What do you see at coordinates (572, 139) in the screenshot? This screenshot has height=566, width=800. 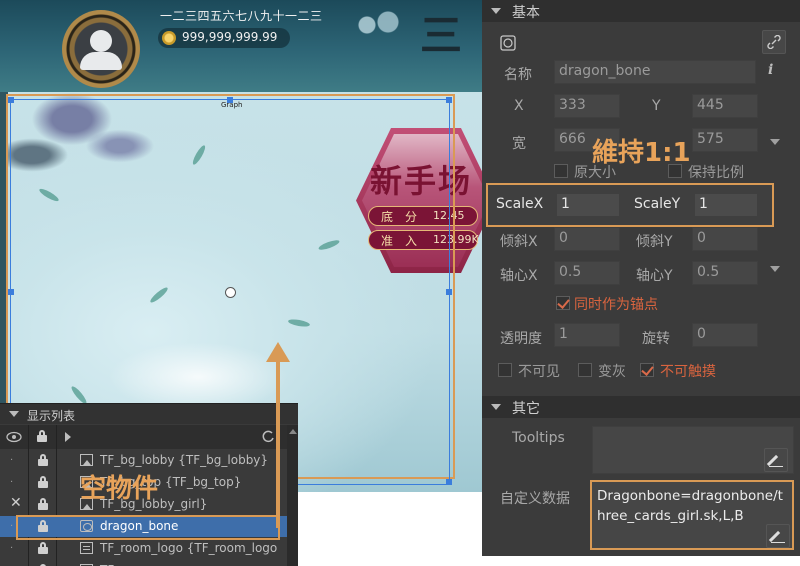 I see `width-value: 666` at bounding box center [572, 139].